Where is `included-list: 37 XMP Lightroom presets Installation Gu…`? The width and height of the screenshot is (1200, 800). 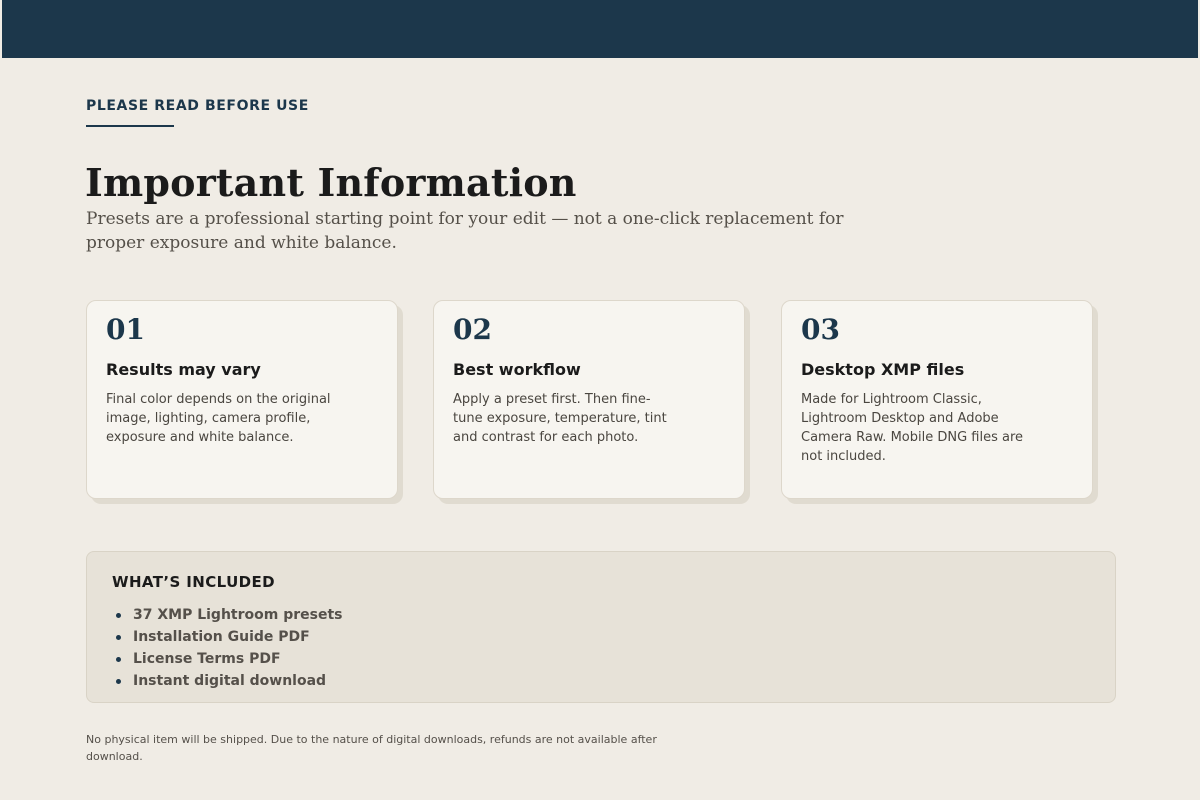
included-list: 37 XMP Lightroom presets Installation Gu… is located at coordinates (601, 648).